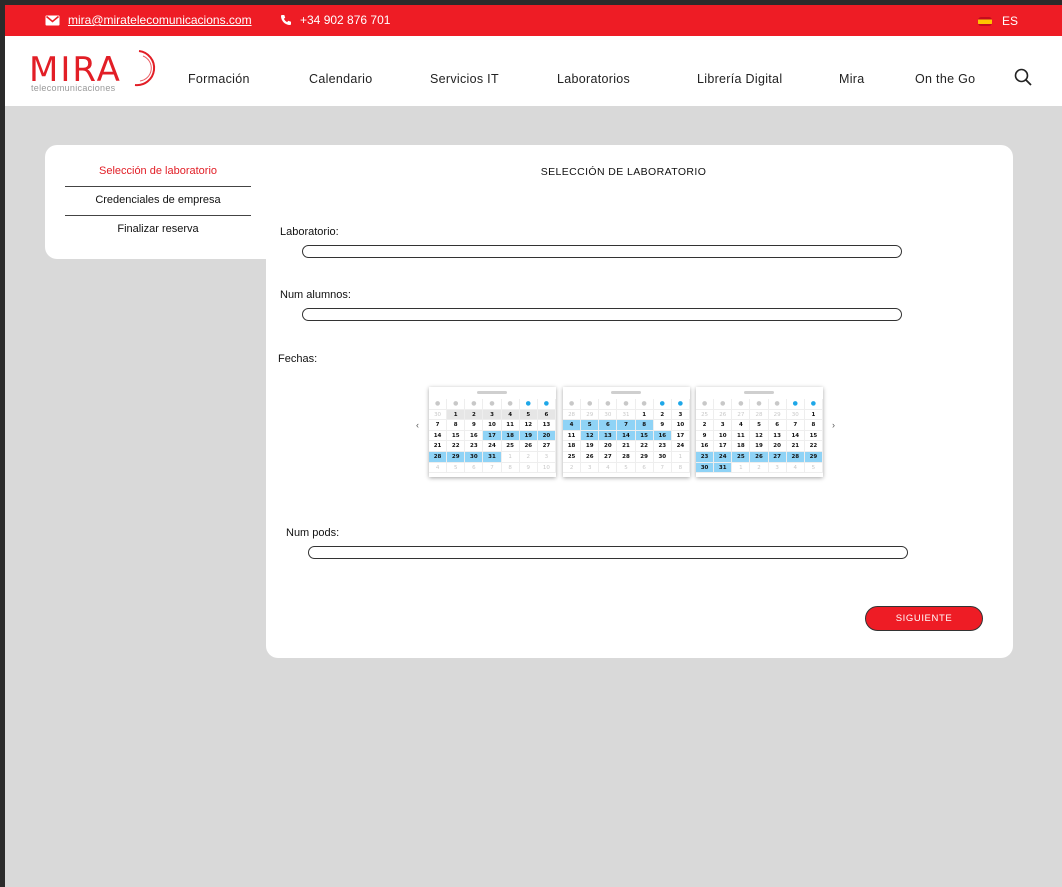 This screenshot has width=1062, height=887. Describe the element at coordinates (158, 200) in the screenshot. I see `step-credenciales-empresa: Credenciales de empresa` at that location.